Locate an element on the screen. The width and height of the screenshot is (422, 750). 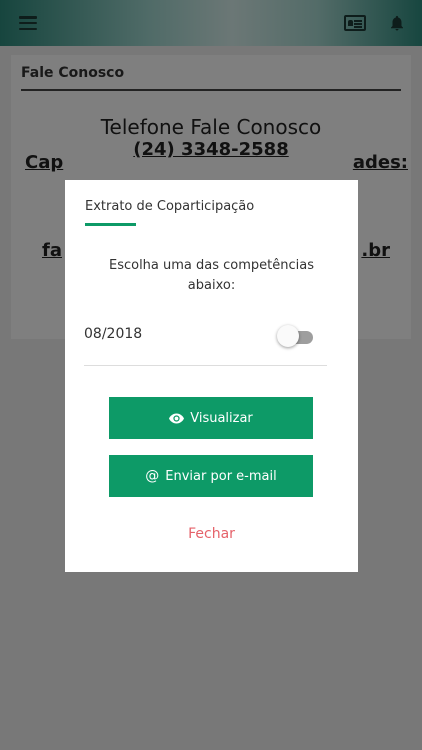
period-row: 08/2018 is located at coordinates (205, 345).